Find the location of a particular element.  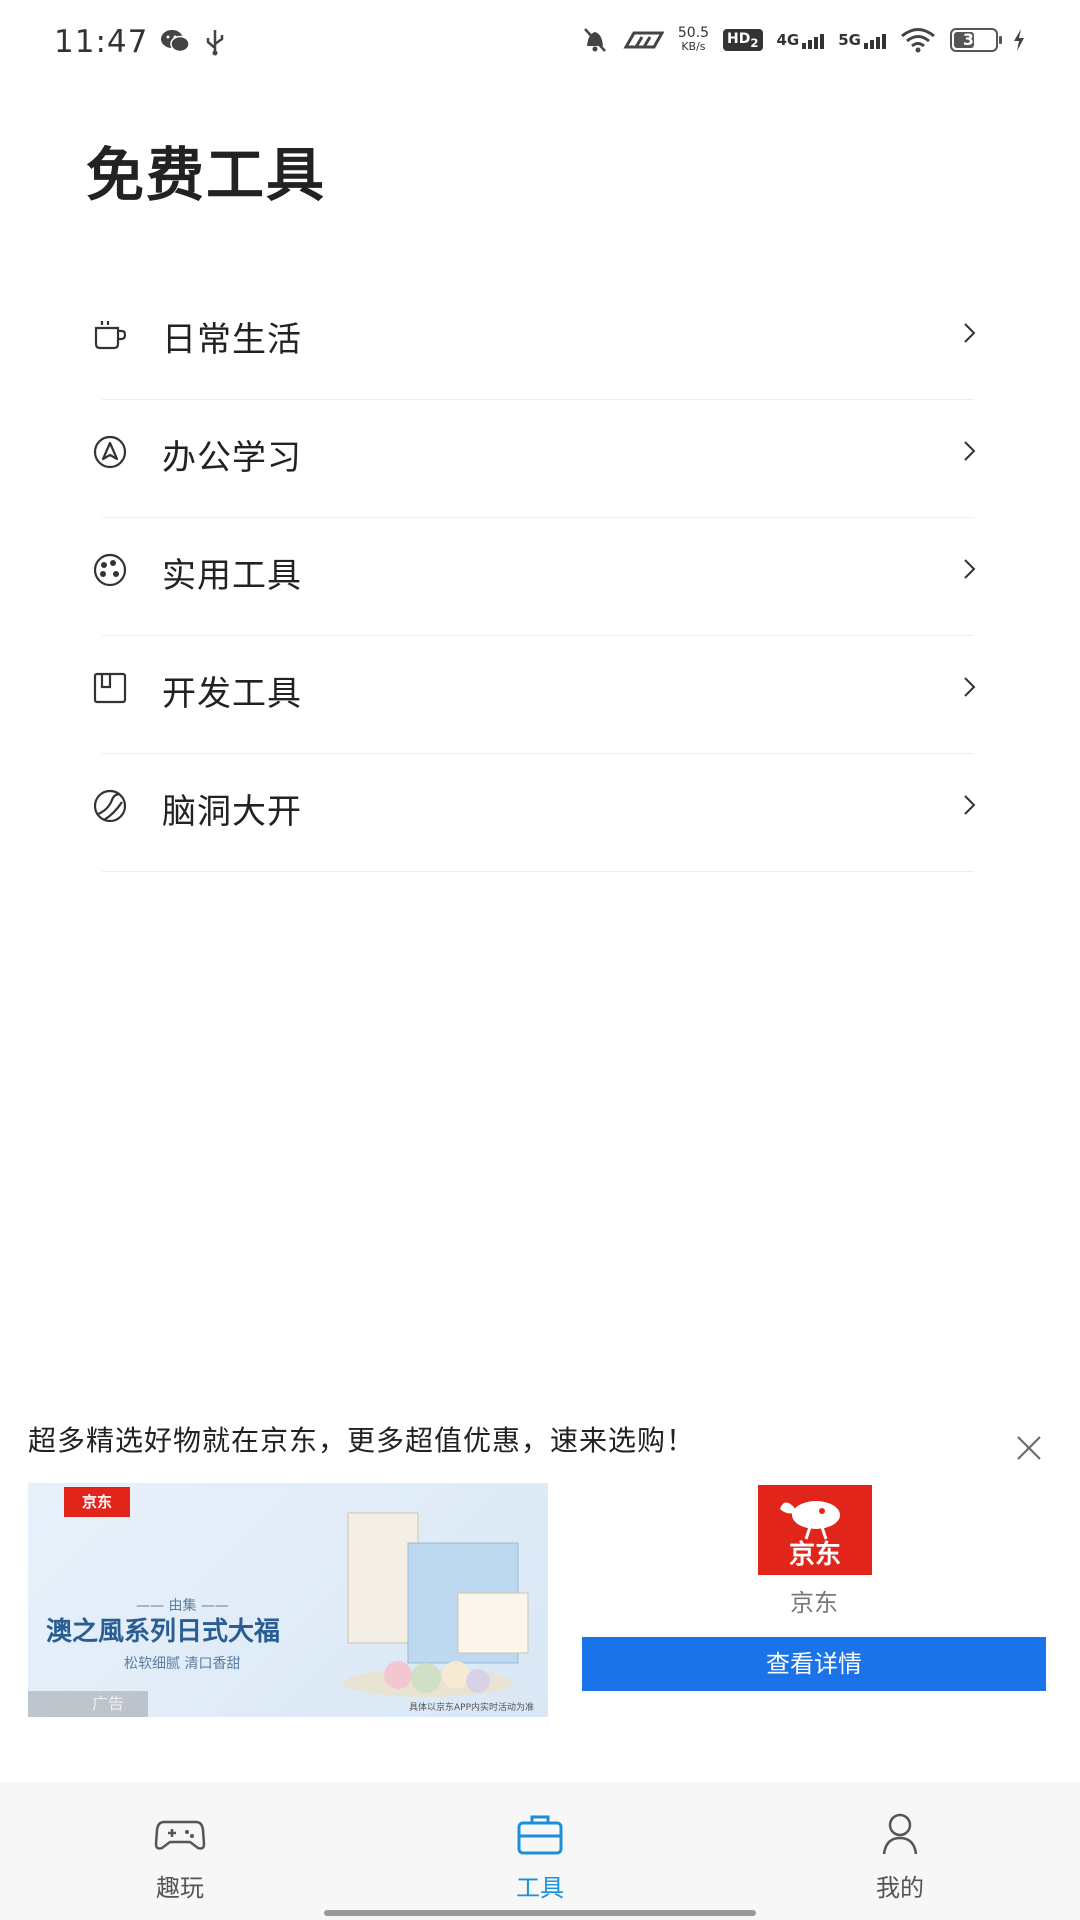

status-time: 11:47 is located at coordinates (101, 42).